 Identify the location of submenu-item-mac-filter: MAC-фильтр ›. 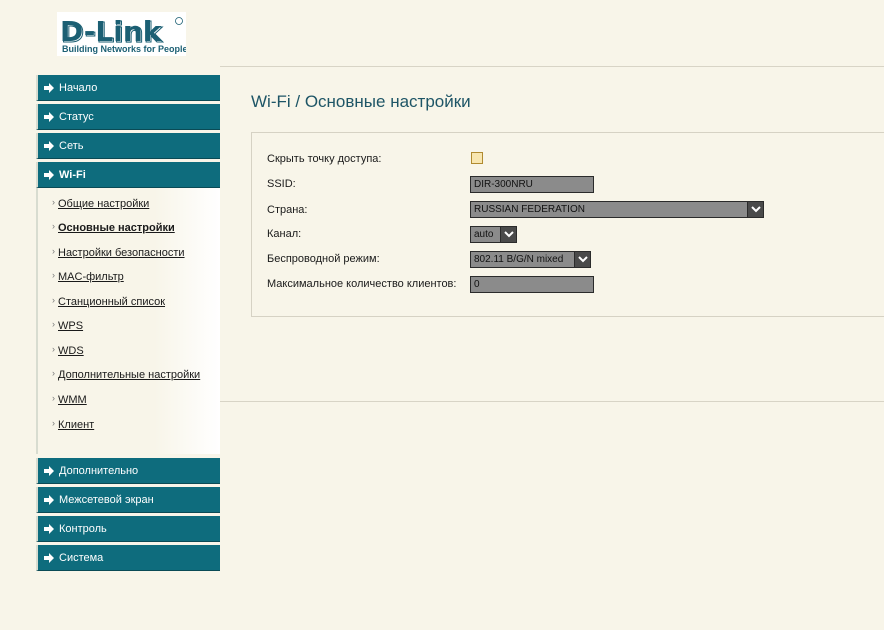
(88, 276).